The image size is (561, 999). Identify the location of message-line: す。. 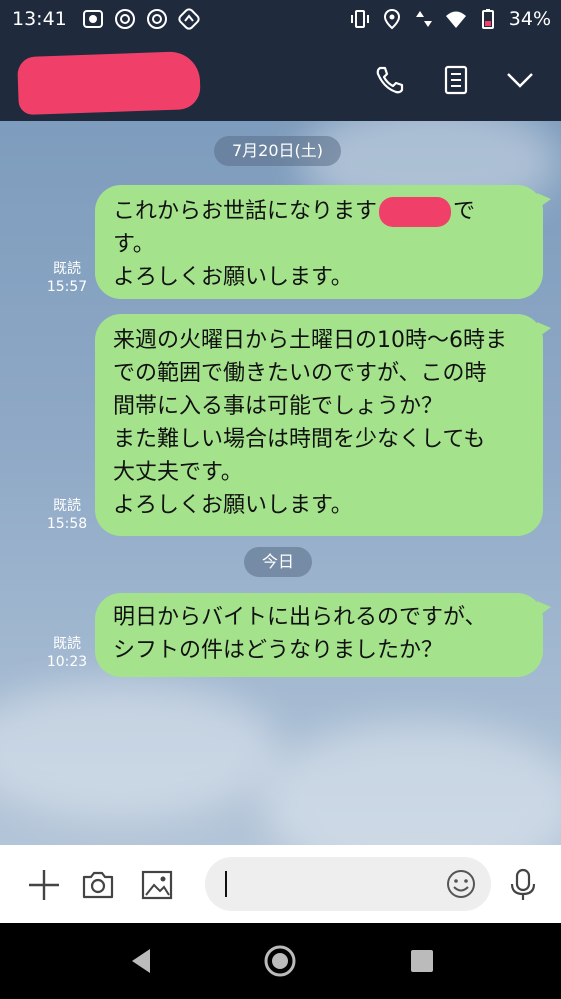
(134, 244).